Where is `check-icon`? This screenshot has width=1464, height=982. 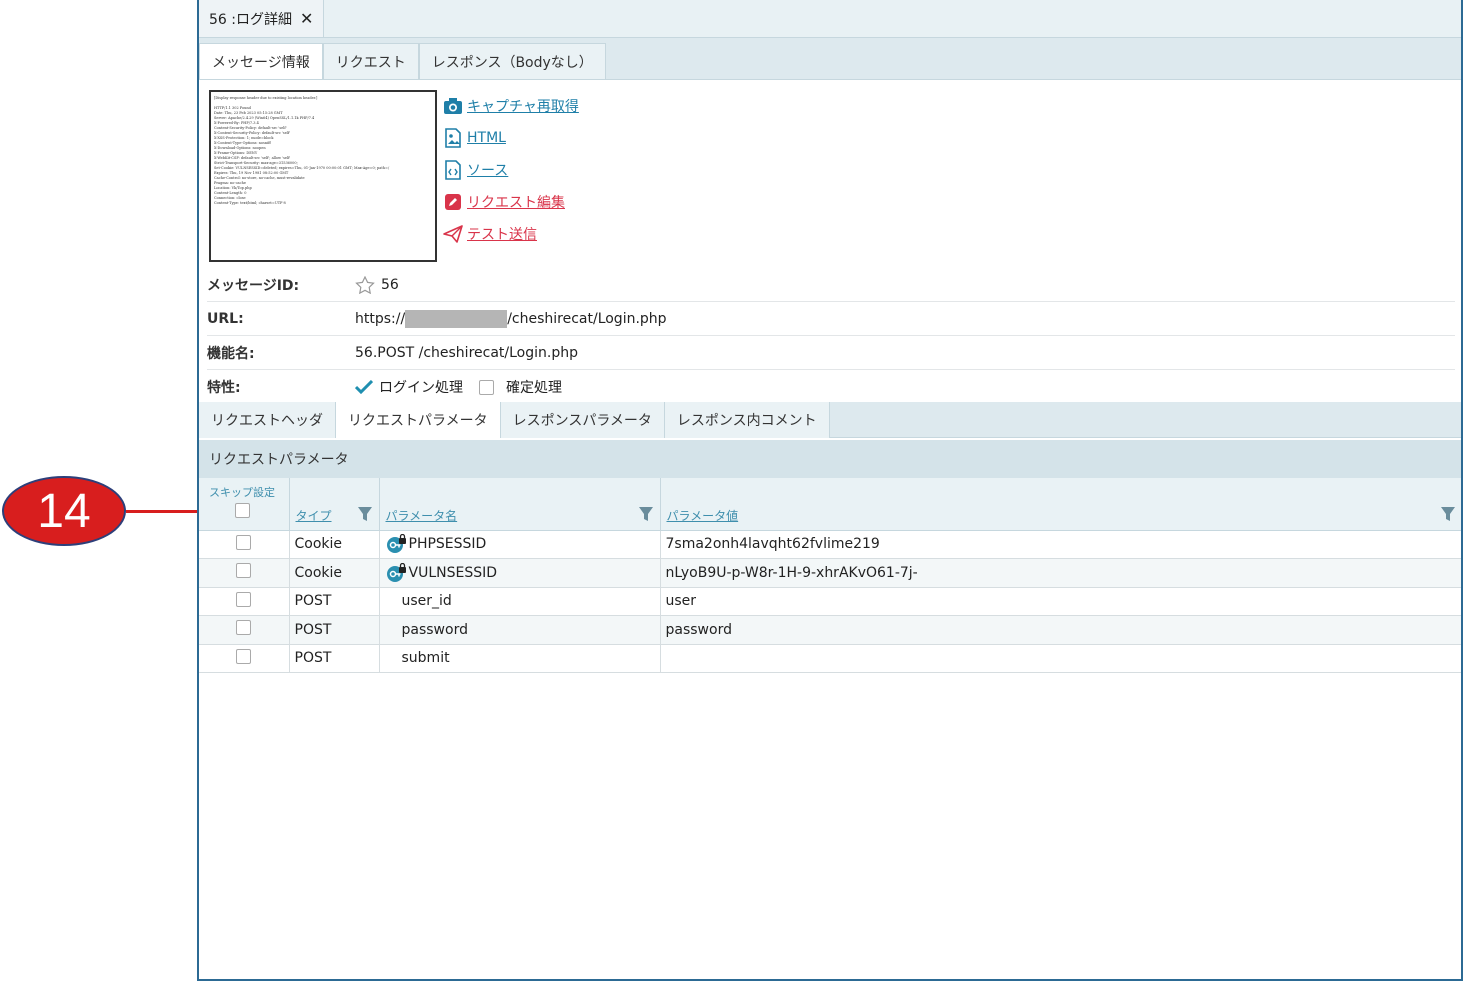 check-icon is located at coordinates (364, 387).